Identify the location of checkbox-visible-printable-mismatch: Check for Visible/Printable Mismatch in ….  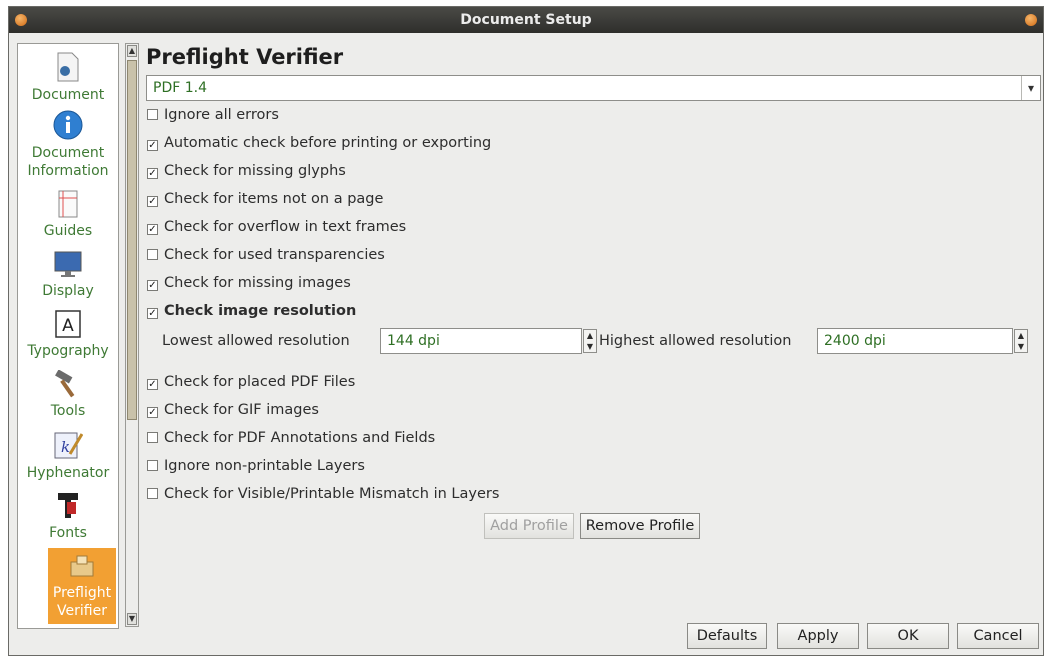
(323, 496).